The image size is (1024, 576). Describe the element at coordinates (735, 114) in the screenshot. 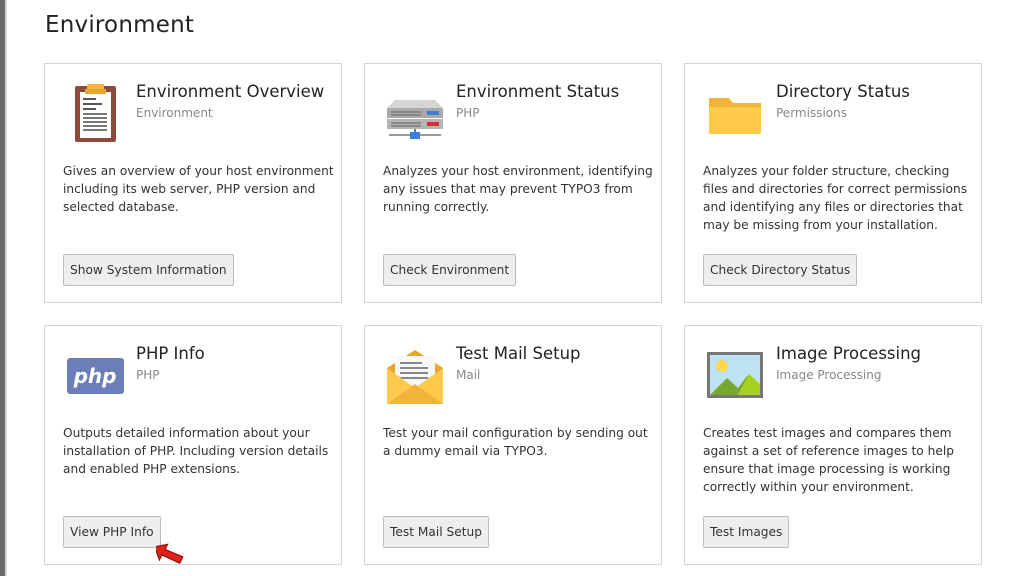

I see `folder-icon` at that location.